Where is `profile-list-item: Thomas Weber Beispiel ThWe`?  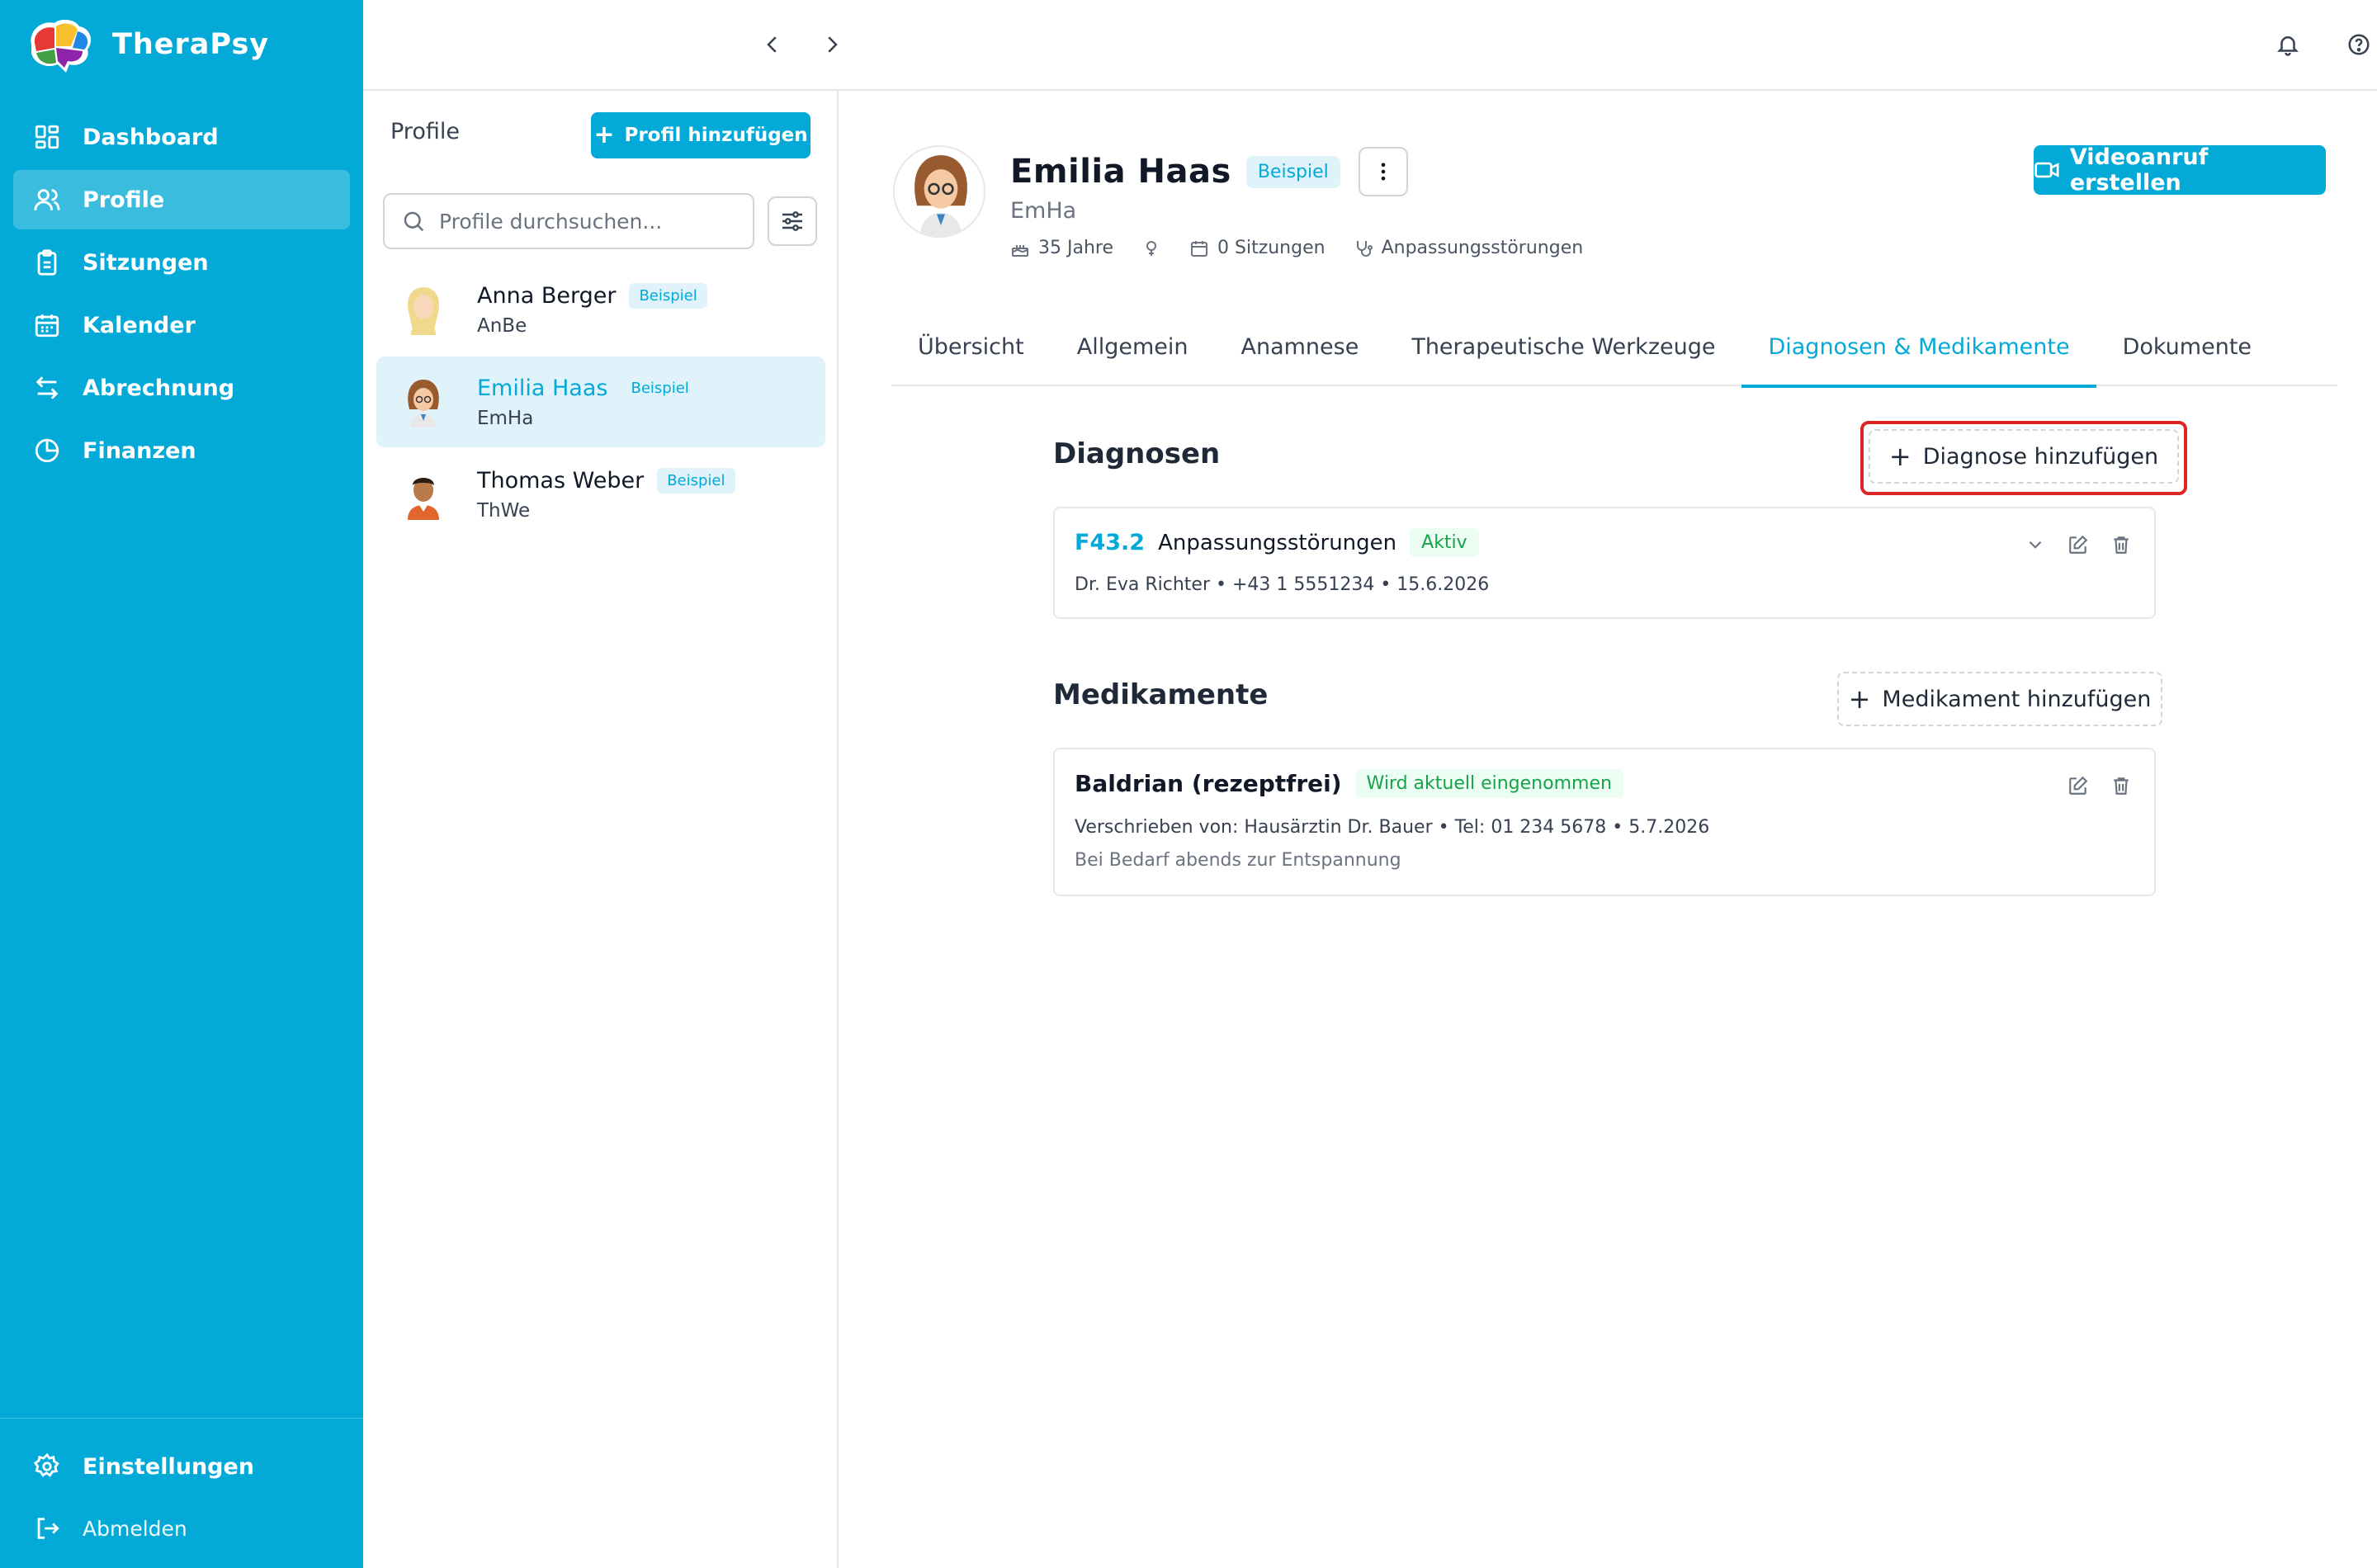
profile-list-item: Thomas Weber Beispiel ThWe is located at coordinates (600, 494).